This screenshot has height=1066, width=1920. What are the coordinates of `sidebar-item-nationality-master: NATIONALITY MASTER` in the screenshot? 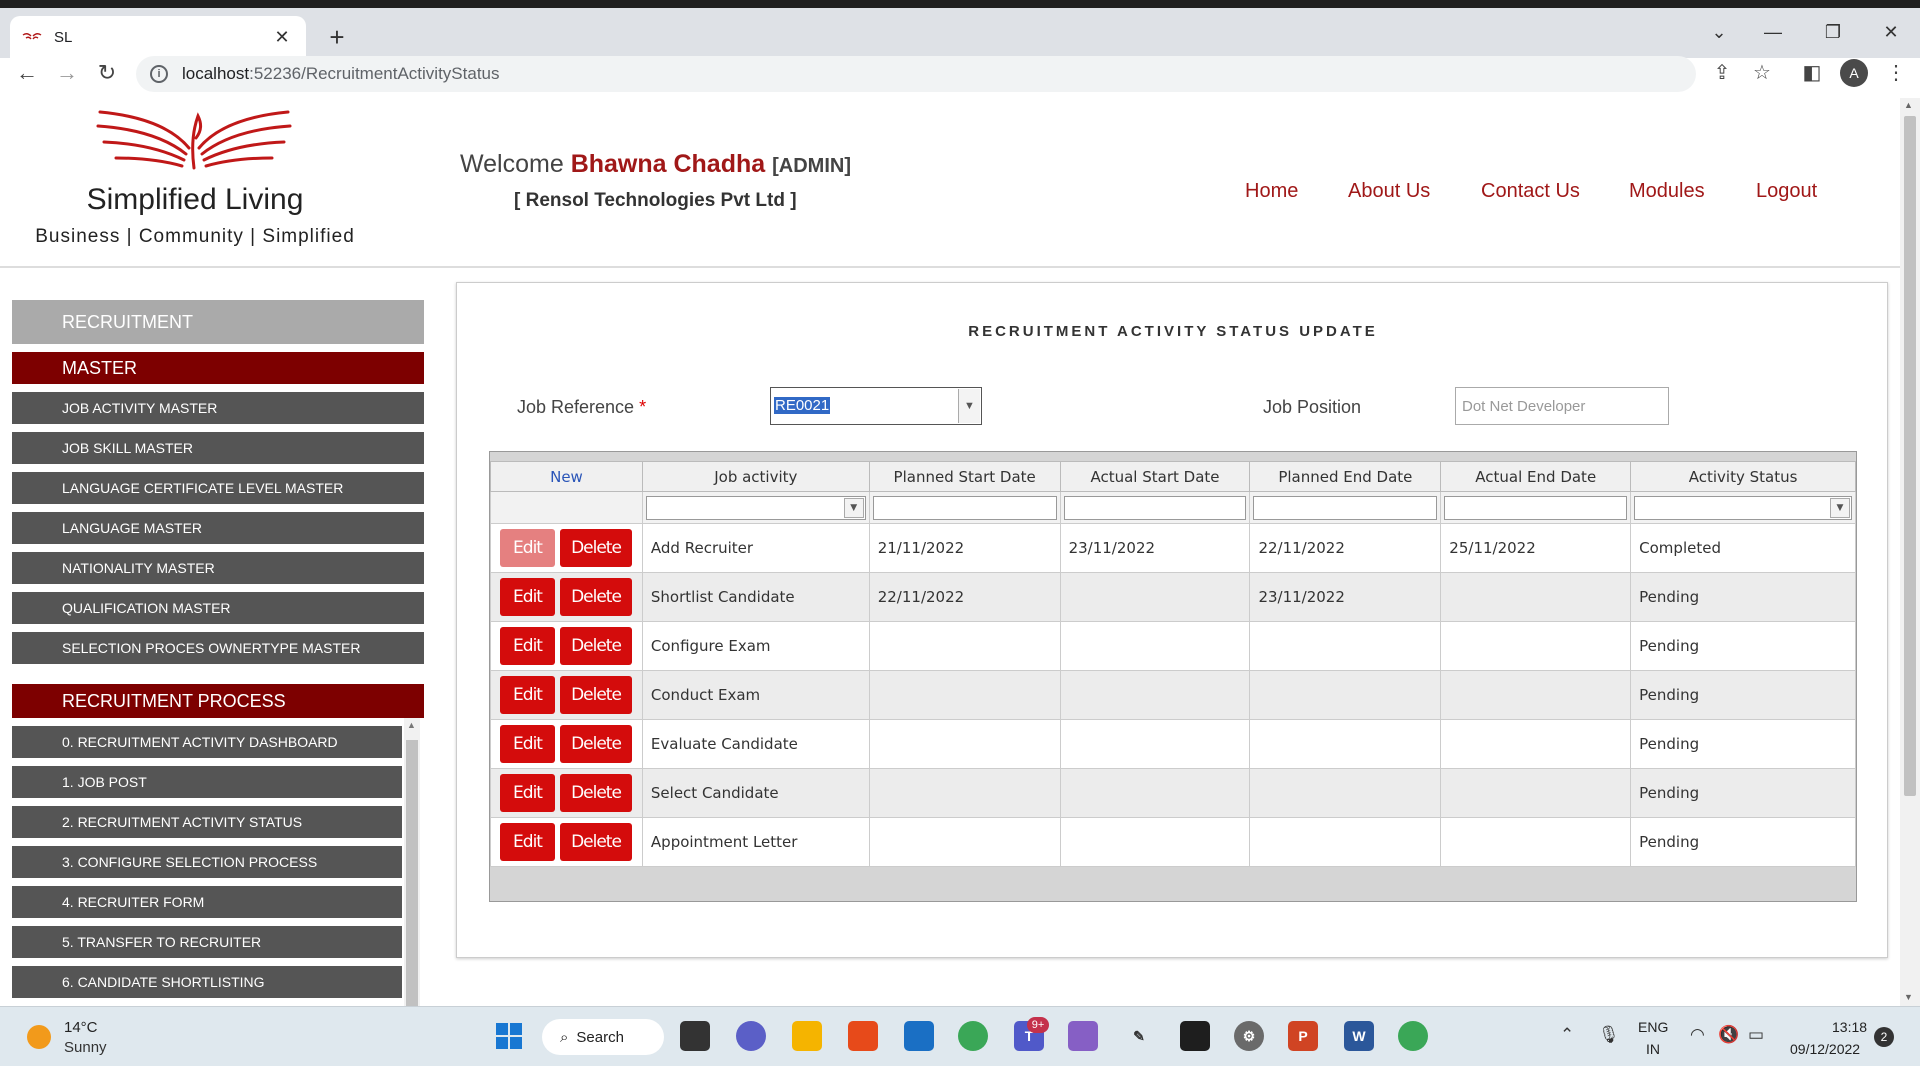 It's located at (218, 568).